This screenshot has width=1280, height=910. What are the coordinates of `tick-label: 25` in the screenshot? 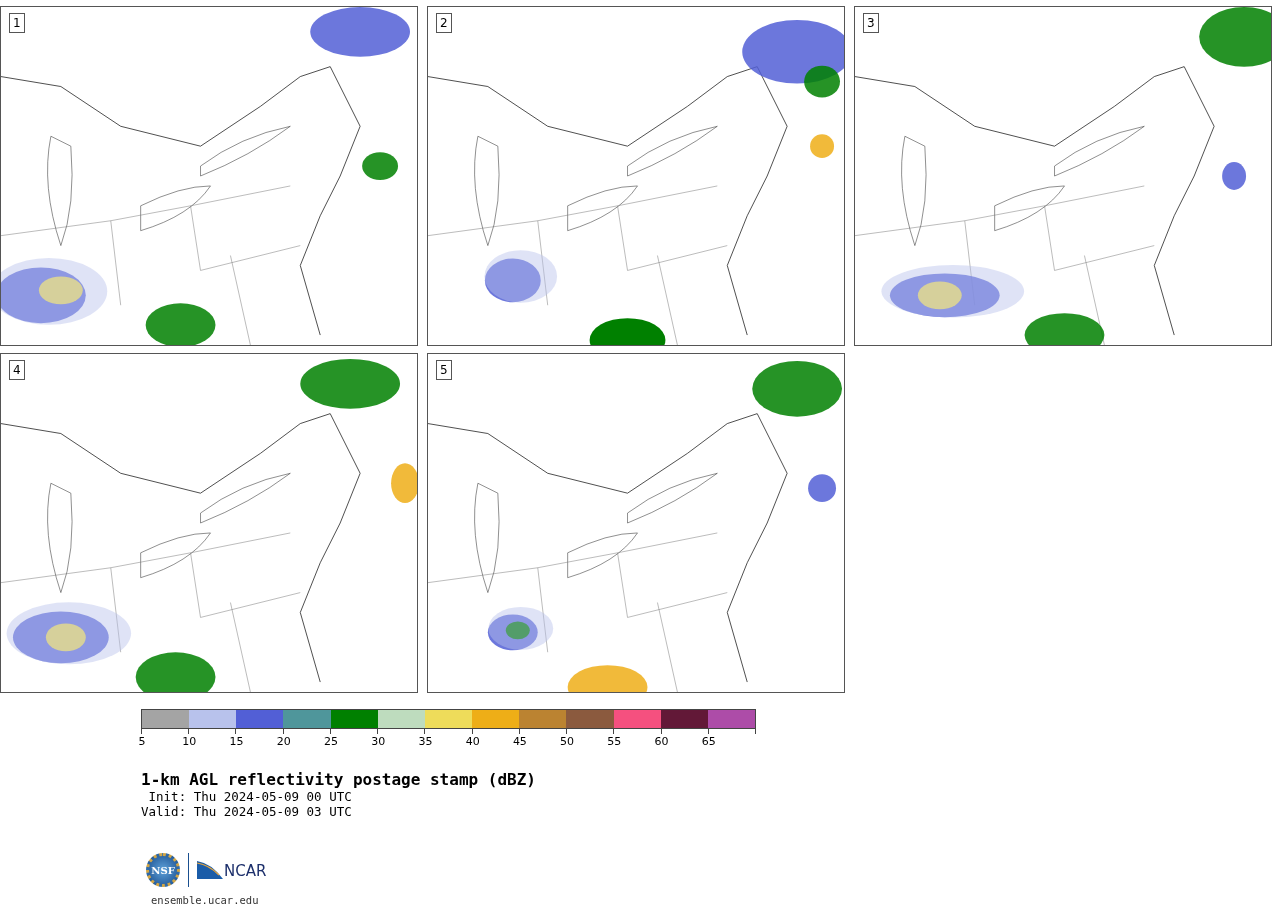 It's located at (330, 741).